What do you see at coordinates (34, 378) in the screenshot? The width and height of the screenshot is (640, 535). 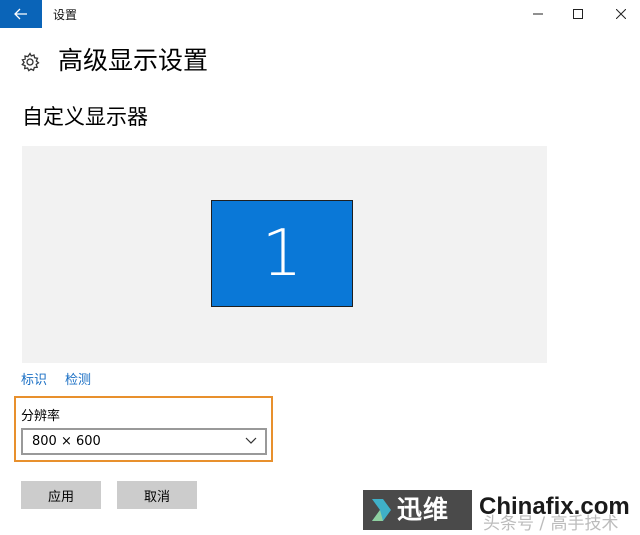 I see `identify-link: 标识` at bounding box center [34, 378].